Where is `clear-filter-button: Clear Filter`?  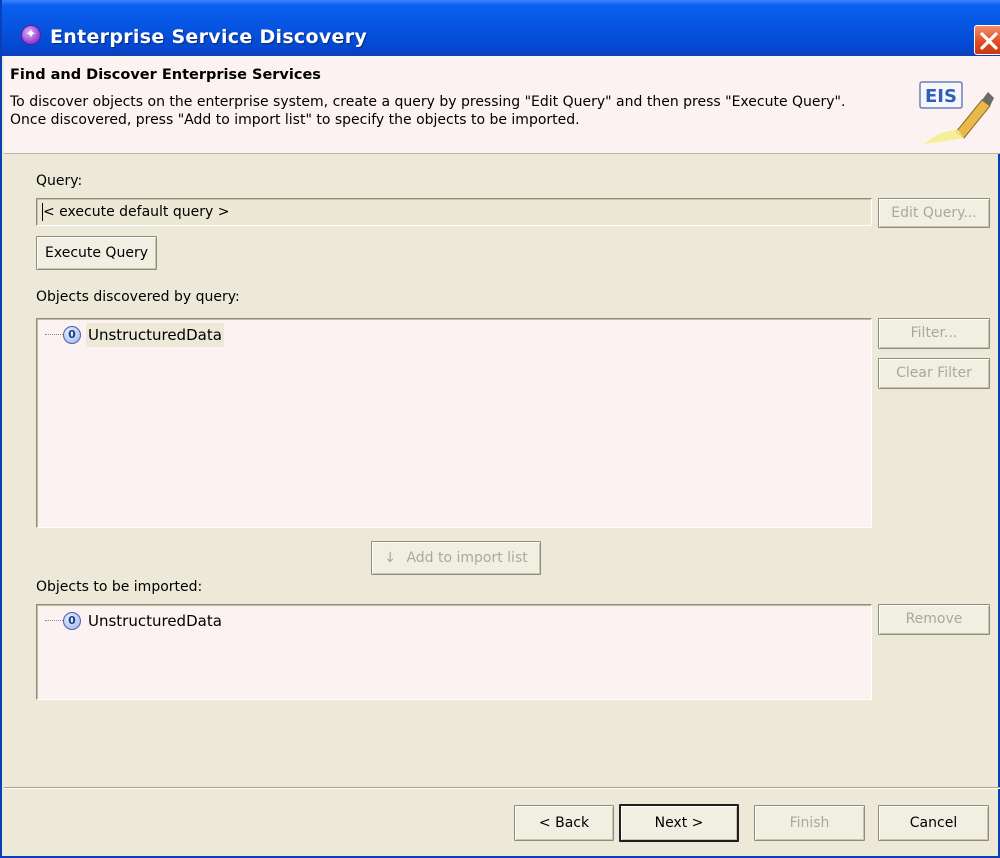
clear-filter-button: Clear Filter is located at coordinates (934, 373).